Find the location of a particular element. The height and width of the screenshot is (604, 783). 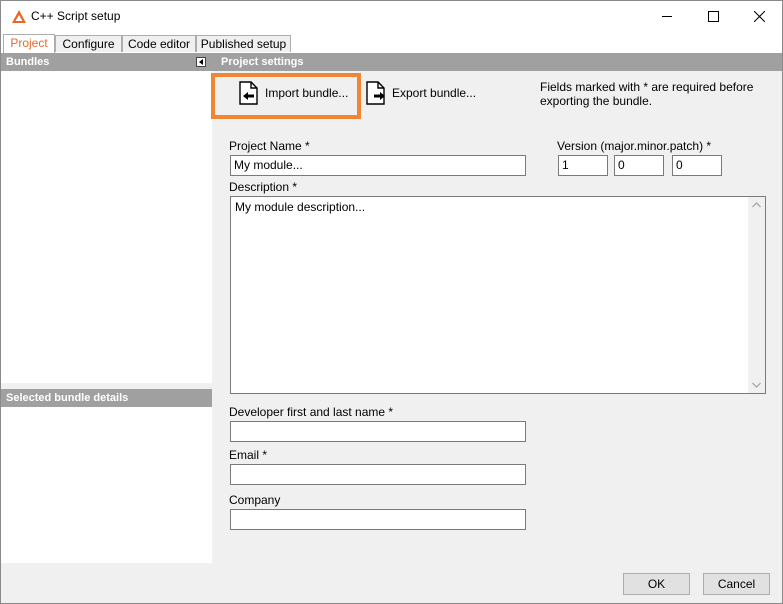

project-name-label: Project Name * is located at coordinates (269, 146).